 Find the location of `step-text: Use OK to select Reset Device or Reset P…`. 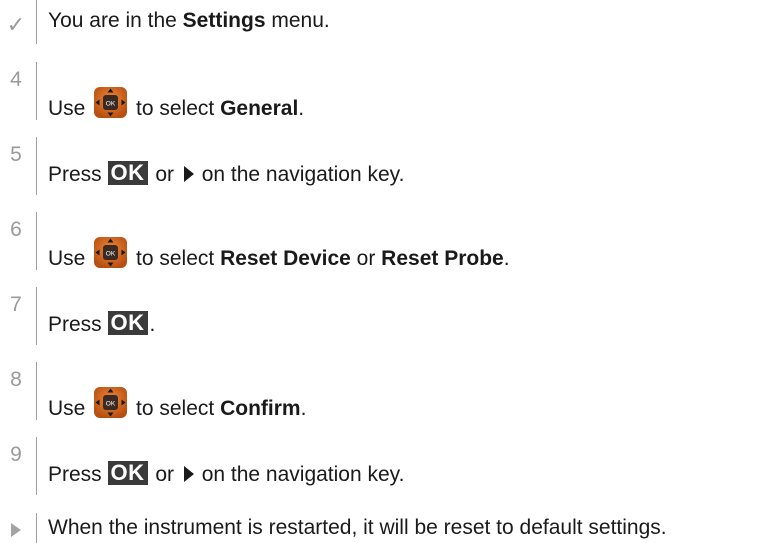

step-text: Use OK to select Reset Device or Reset P… is located at coordinates (279, 254).